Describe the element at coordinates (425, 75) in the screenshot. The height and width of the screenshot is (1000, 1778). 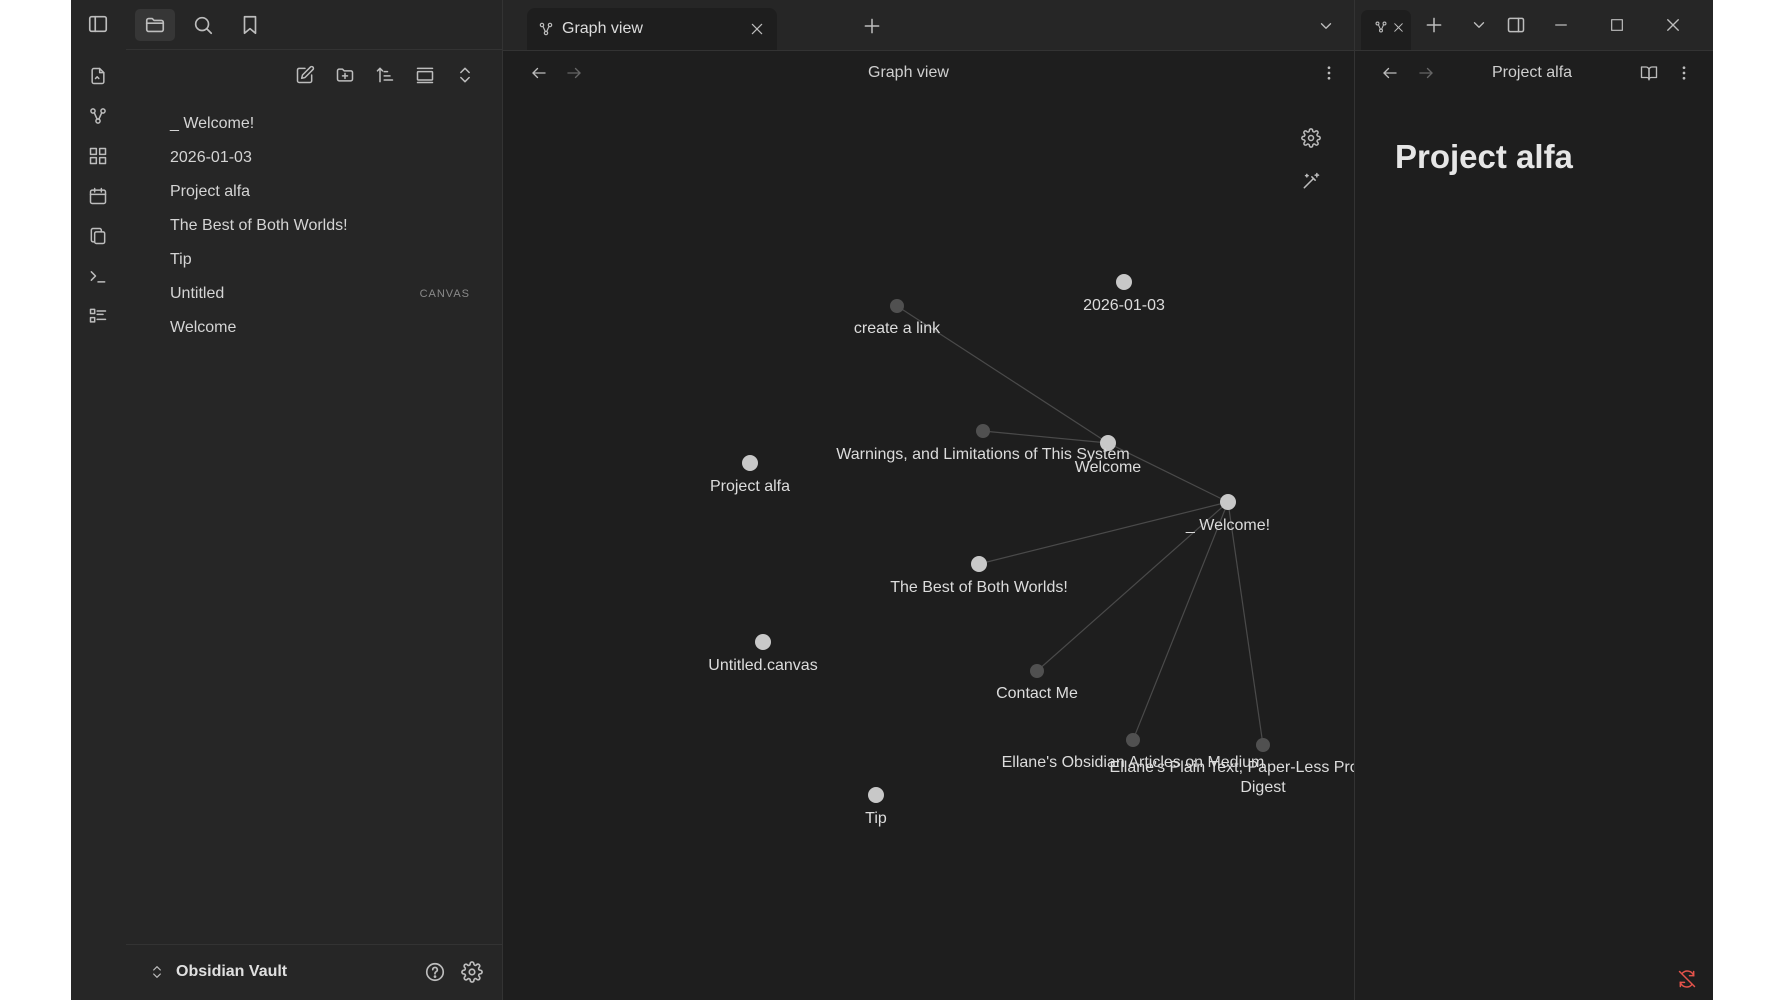
I see `auto-reveal-icon` at that location.